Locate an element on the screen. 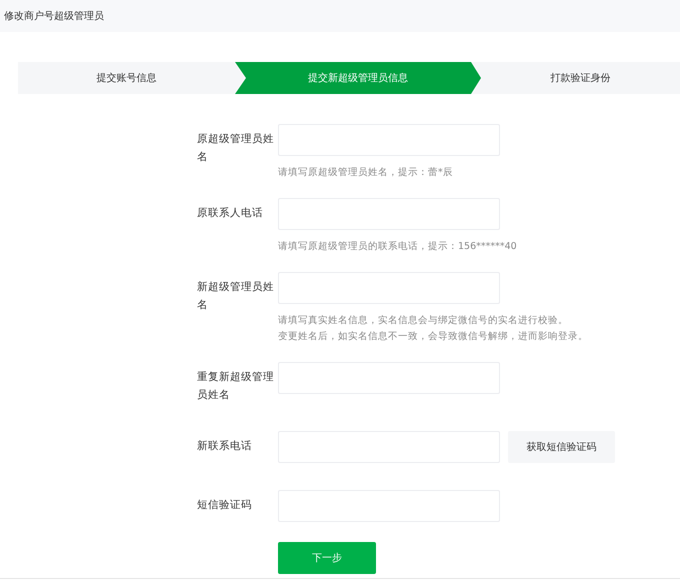 This screenshot has height=581, width=680. hint-text: 请填写原超级管理员的联系电话，提示：156******40 is located at coordinates (397, 247).